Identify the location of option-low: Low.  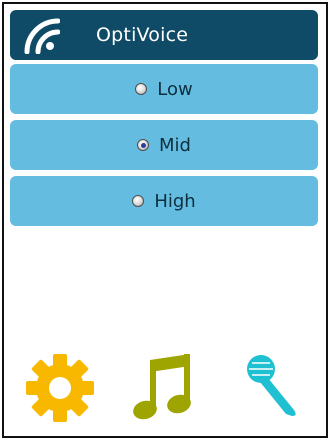
(164, 89).